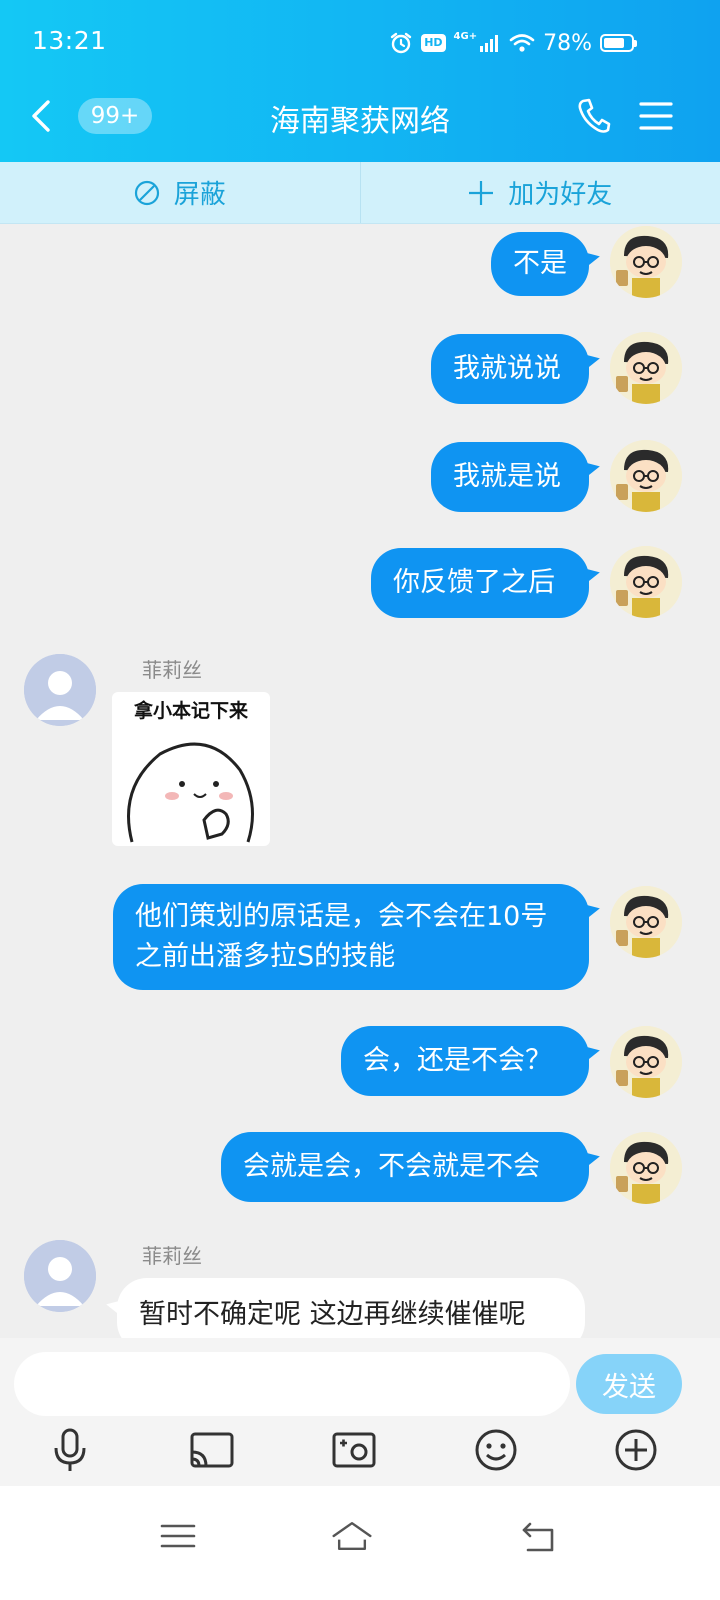 The height and width of the screenshot is (1600, 720). What do you see at coordinates (332, 1314) in the screenshot?
I see `message-text: 暂时不确定呢 这边再继续催催呢` at bounding box center [332, 1314].